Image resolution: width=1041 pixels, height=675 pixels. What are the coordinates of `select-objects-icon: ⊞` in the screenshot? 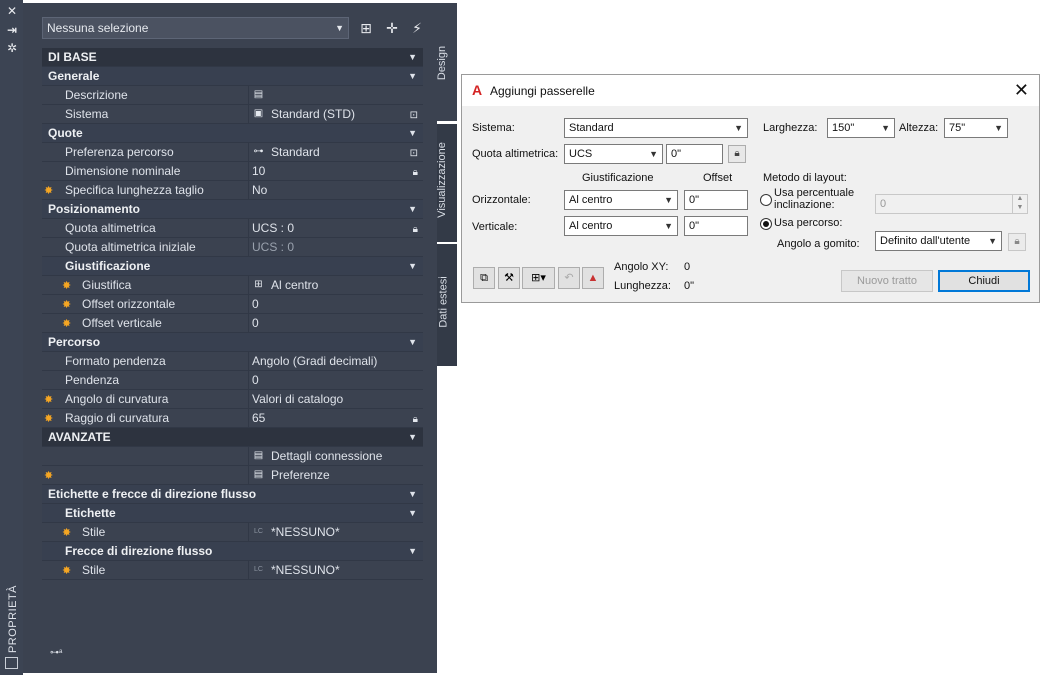 It's located at (366, 28).